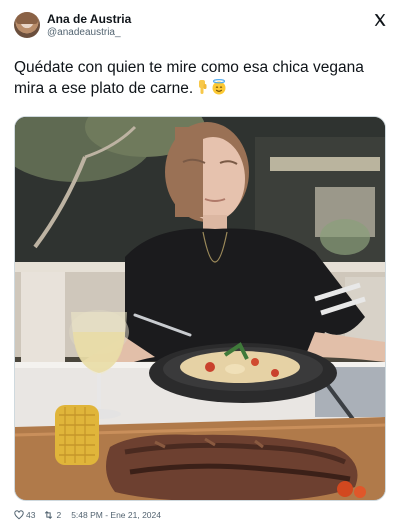 Image resolution: width=400 pixels, height=528 pixels. I want to click on tweet-footer: 43 2 5:48 PM - Ene 21, 2024, so click(87, 515).